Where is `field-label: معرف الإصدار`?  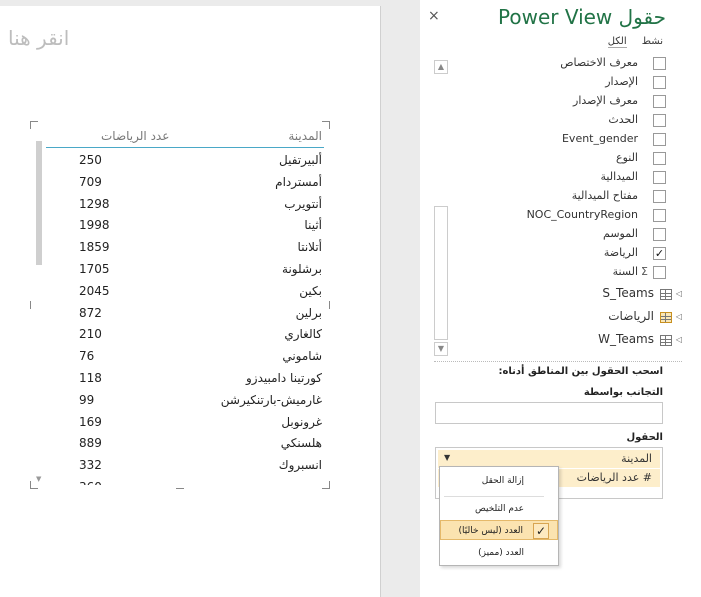 field-label: معرف الإصدار is located at coordinates (605, 100).